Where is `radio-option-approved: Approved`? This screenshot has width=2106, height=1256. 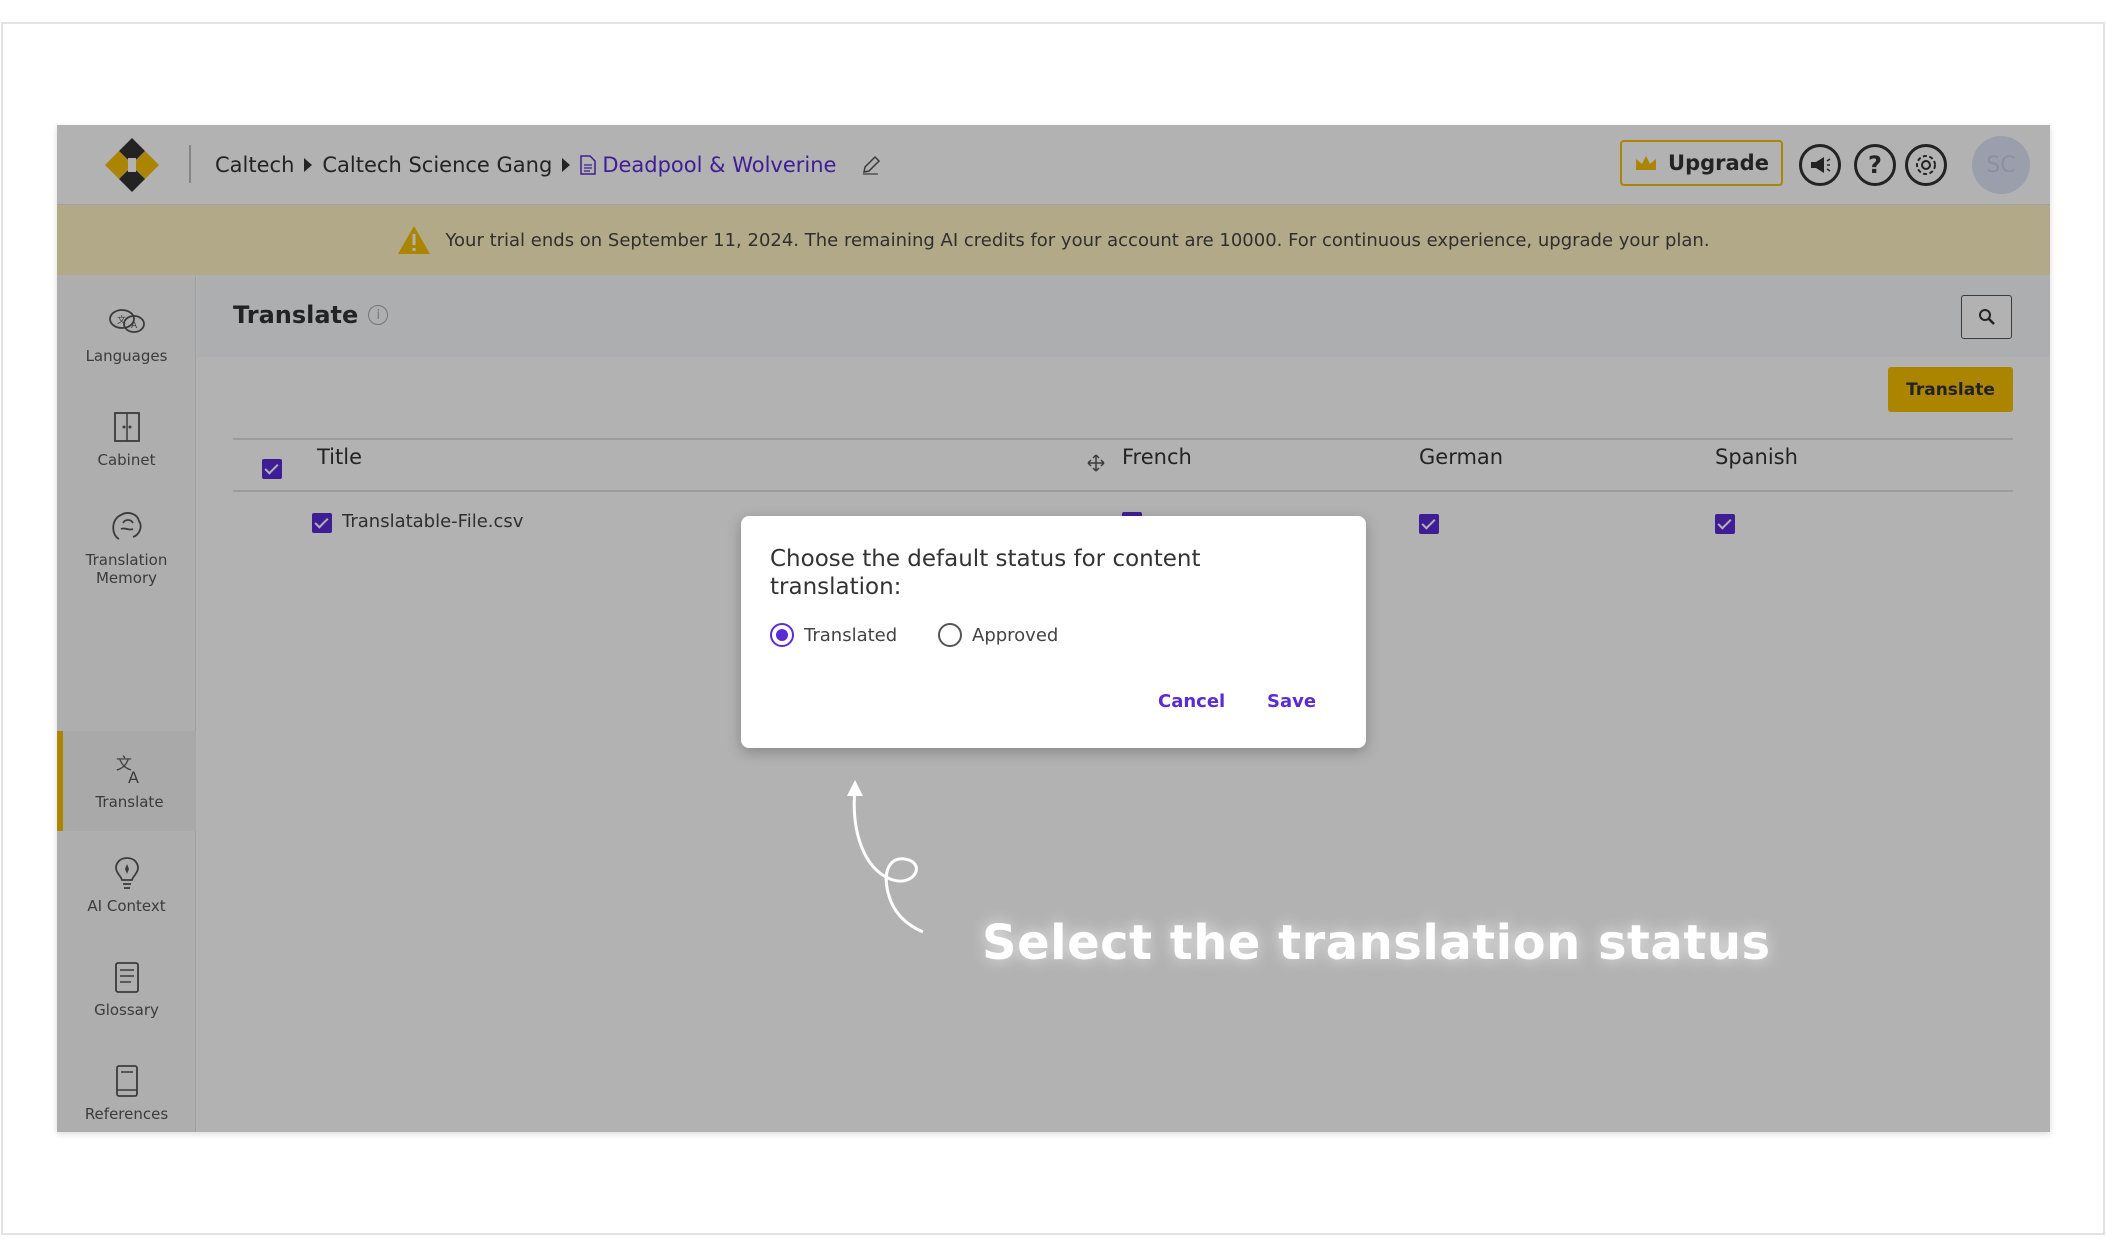 radio-option-approved: Approved is located at coordinates (998, 635).